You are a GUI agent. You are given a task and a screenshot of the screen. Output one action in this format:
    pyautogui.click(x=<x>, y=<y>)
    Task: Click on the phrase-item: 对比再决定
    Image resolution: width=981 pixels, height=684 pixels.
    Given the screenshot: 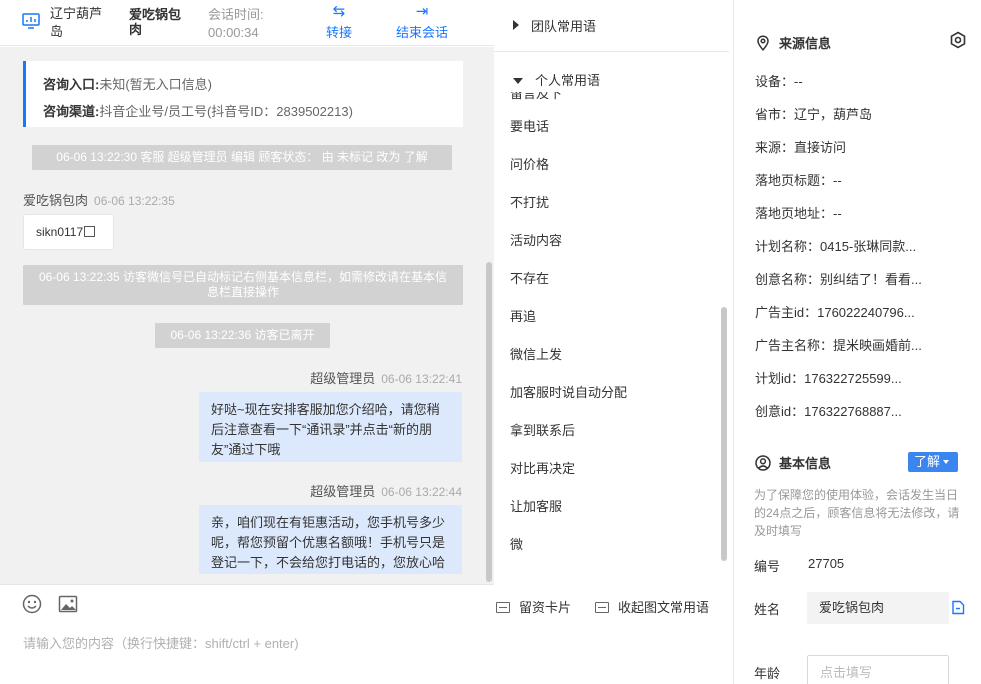 What is the action you would take?
    pyautogui.click(x=542, y=467)
    